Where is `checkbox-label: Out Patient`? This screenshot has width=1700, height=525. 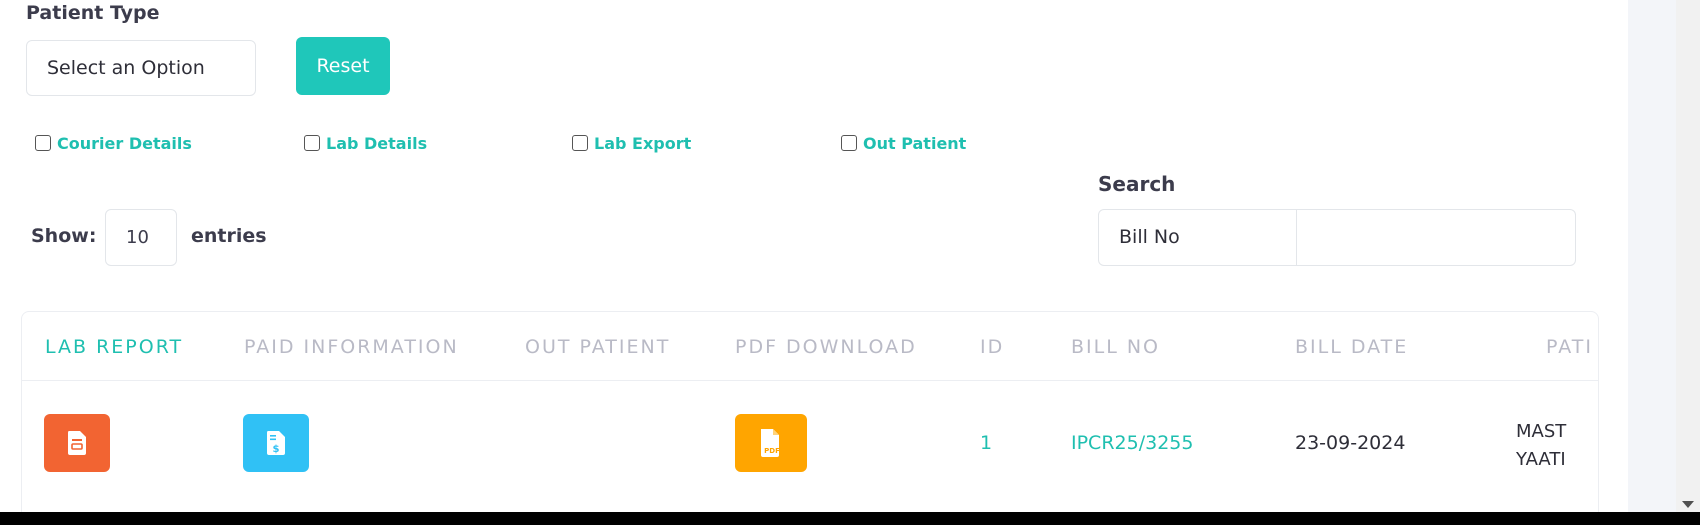
checkbox-label: Out Patient is located at coordinates (915, 143).